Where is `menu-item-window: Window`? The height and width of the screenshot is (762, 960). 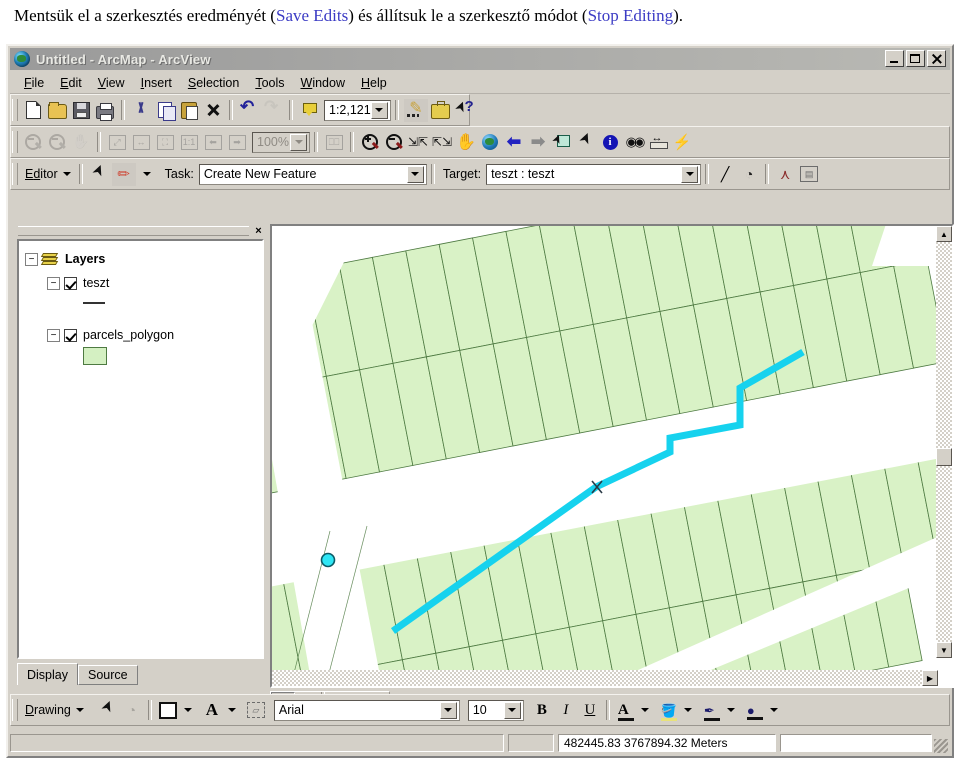
menu-item-window: Window is located at coordinates (323, 83).